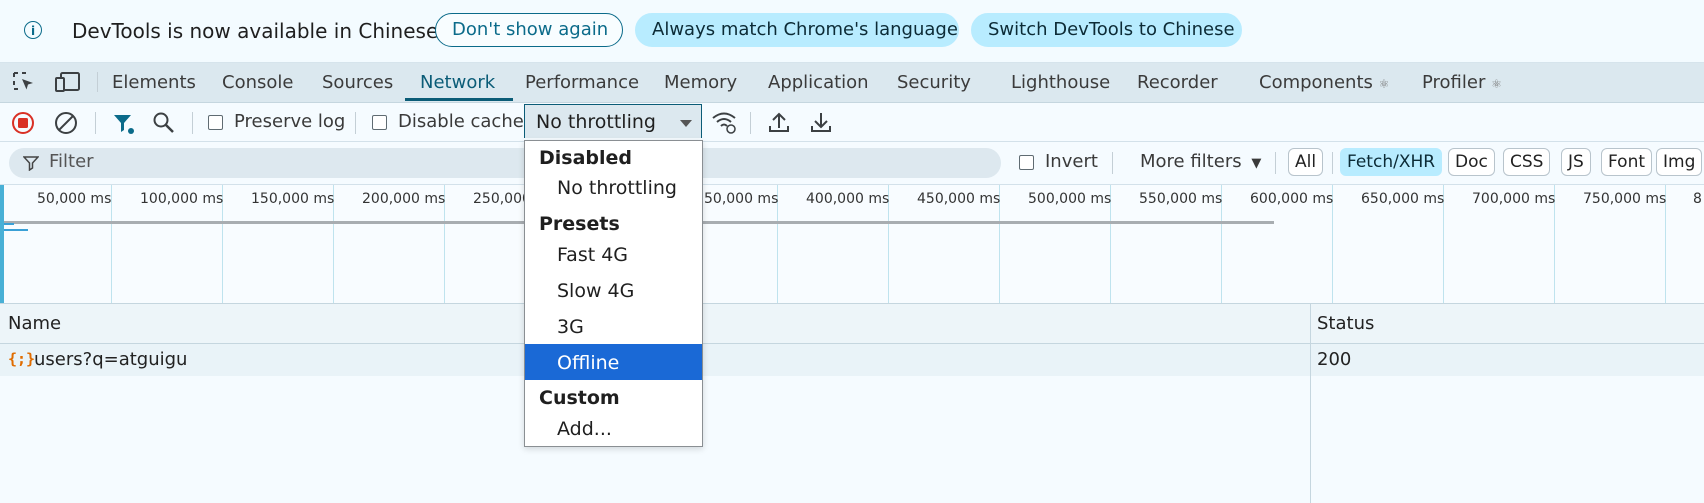 This screenshot has height=503, width=1704. I want to click on stop-recording-icon, so click(23, 123).